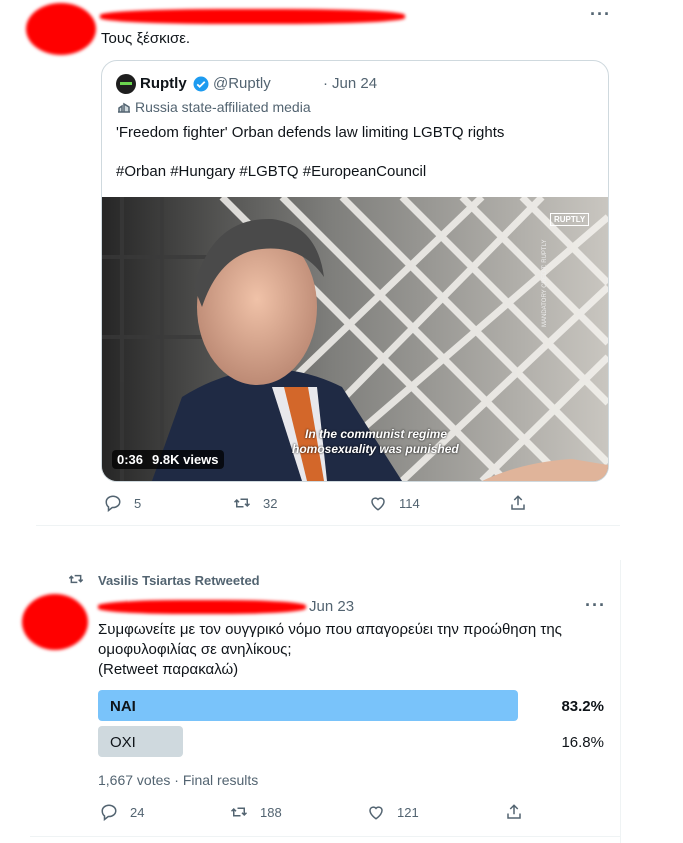 Image resolution: width=683 pixels, height=843 pixels. What do you see at coordinates (620, 701) in the screenshot?
I see `right-border` at bounding box center [620, 701].